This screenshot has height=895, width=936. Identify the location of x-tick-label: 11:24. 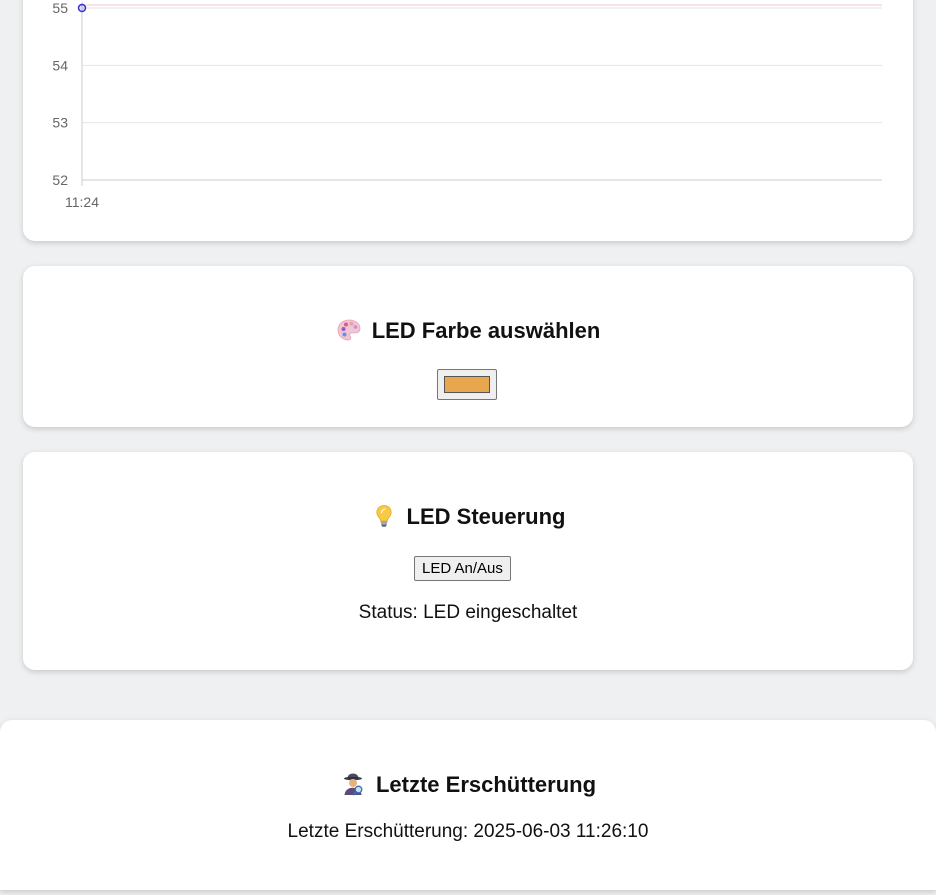
(82, 202).